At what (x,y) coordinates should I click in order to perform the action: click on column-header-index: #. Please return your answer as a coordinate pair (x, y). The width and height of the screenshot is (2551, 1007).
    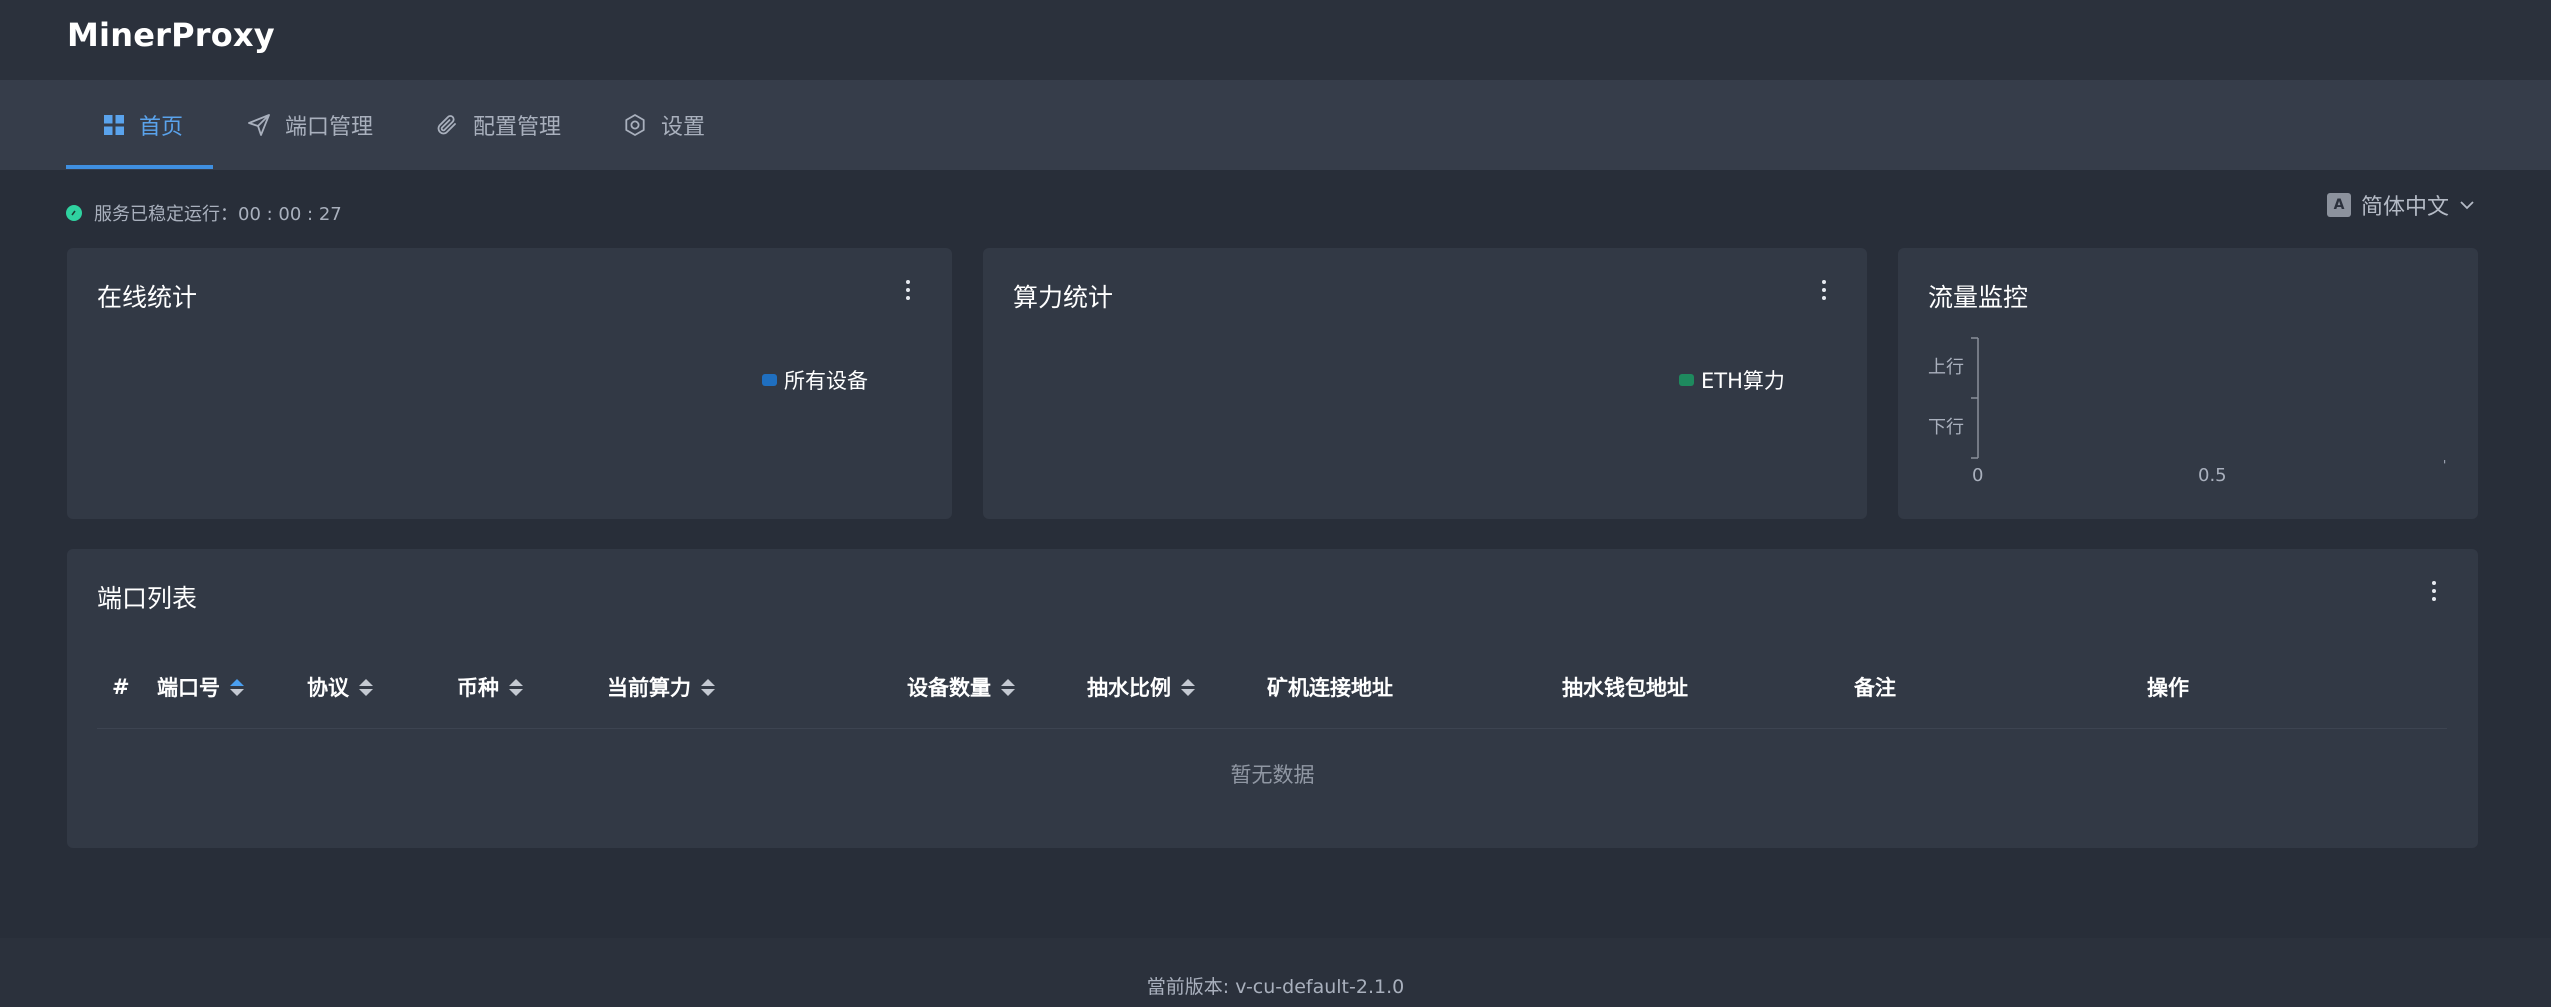
    Looking at the image, I should click on (127, 687).